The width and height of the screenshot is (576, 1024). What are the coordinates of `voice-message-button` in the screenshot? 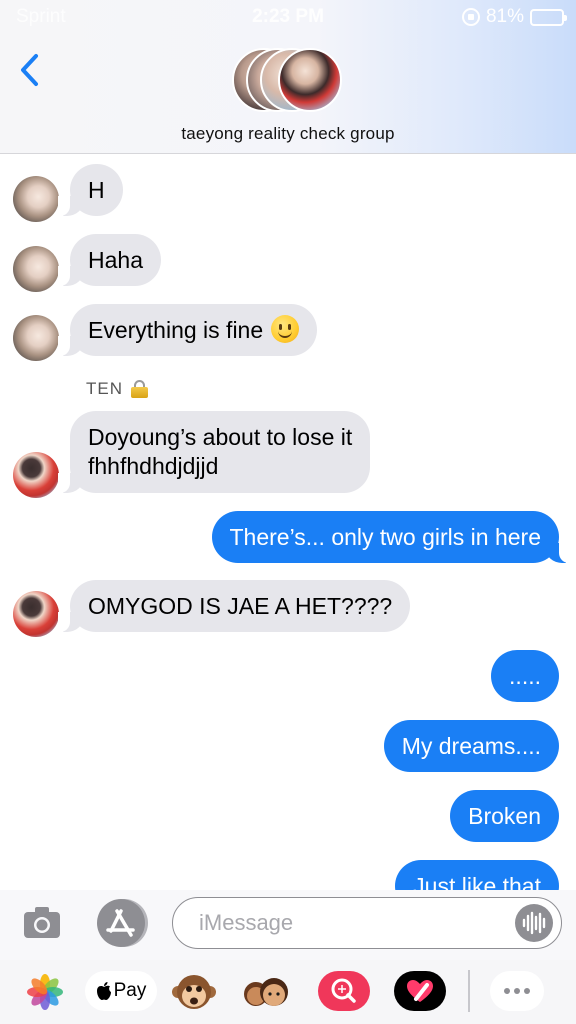 It's located at (534, 923).